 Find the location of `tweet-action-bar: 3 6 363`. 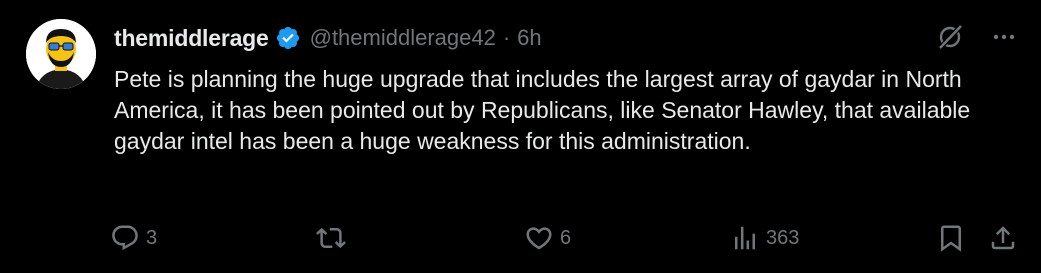

tweet-action-bar: 3 6 363 is located at coordinates (570, 238).